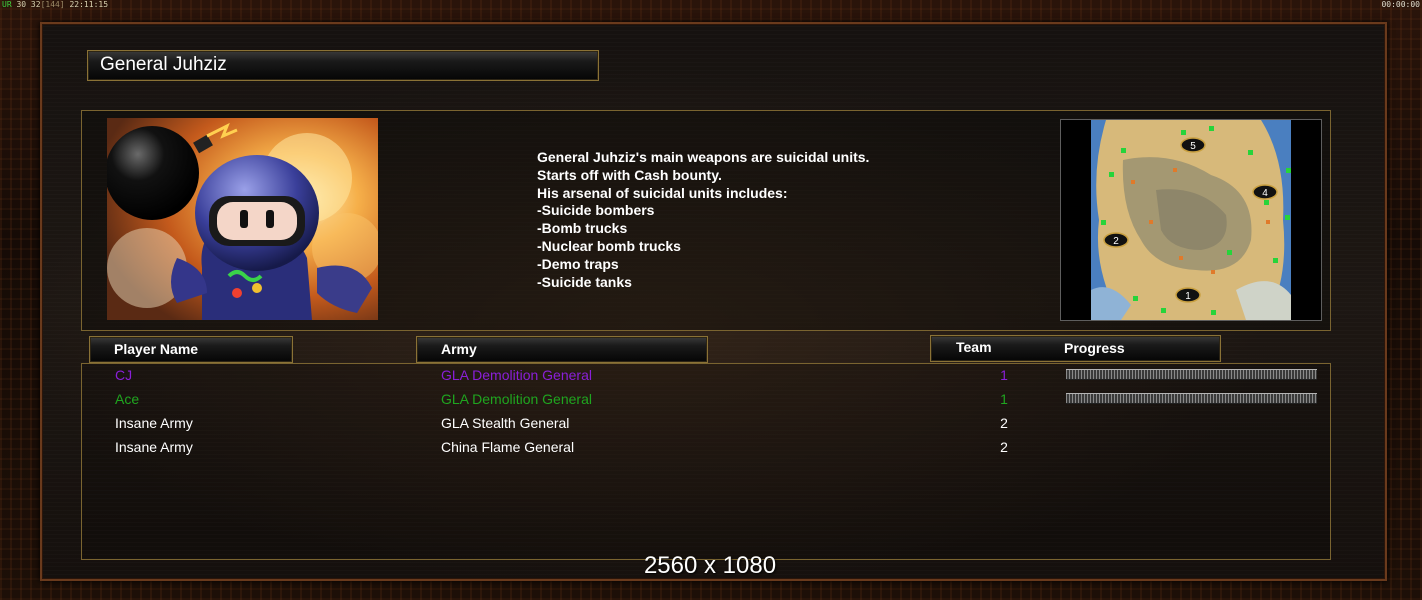  What do you see at coordinates (584, 281) in the screenshot?
I see `description-line: -Suicide tanks` at bounding box center [584, 281].